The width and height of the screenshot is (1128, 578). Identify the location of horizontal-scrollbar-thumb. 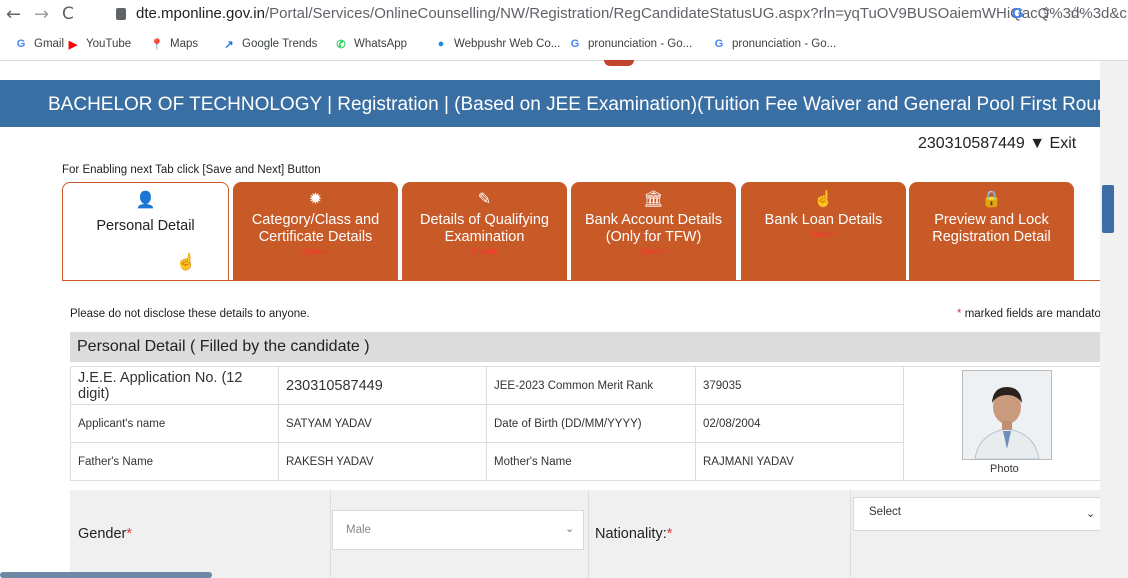
(106, 575).